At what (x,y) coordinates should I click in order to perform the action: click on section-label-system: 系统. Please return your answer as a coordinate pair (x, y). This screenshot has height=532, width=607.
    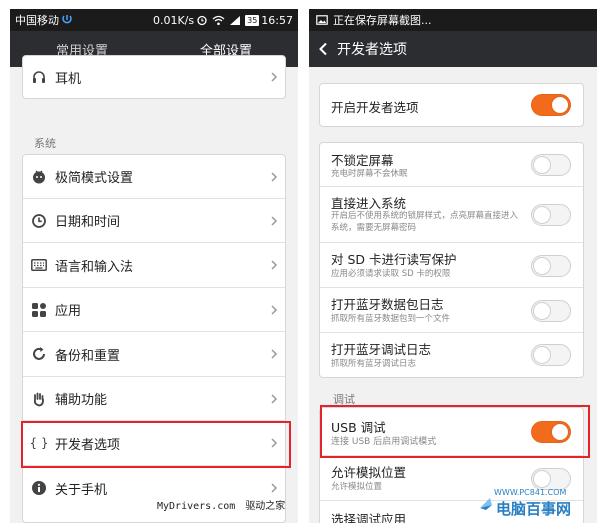
    Looking at the image, I should click on (45, 143).